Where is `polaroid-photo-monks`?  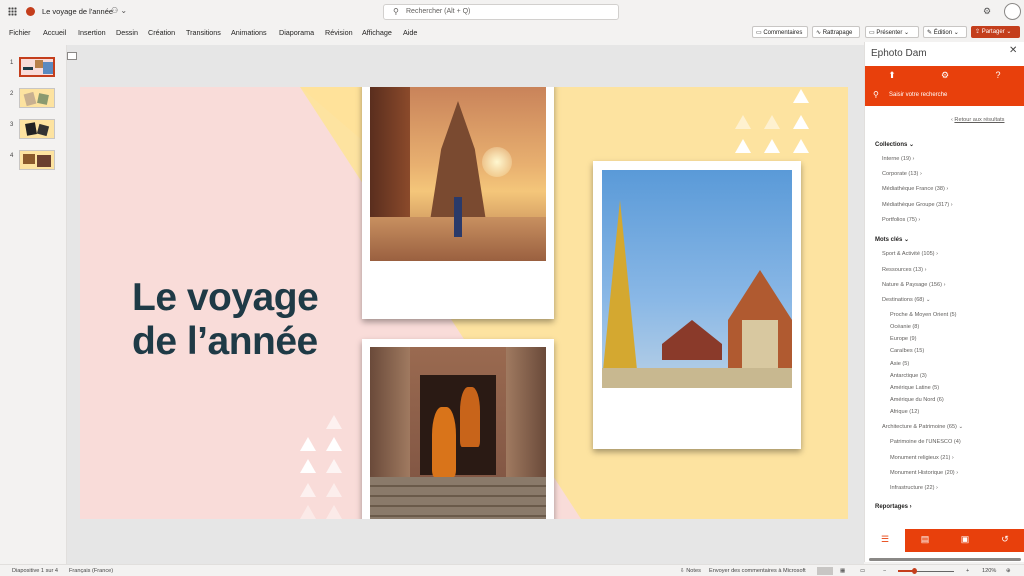 polaroid-photo-monks is located at coordinates (458, 429).